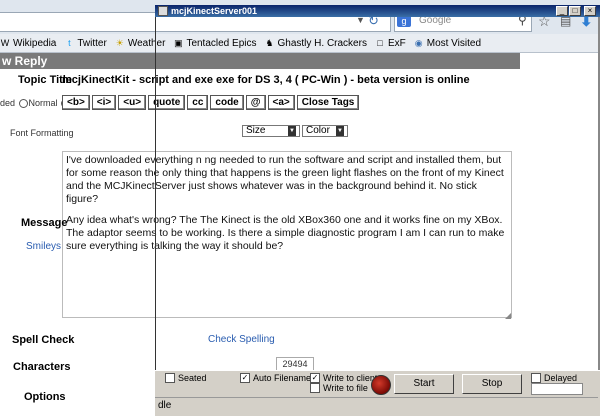  Describe the element at coordinates (42, 133) in the screenshot. I see `font-formatting-label: Font Formatting` at that location.